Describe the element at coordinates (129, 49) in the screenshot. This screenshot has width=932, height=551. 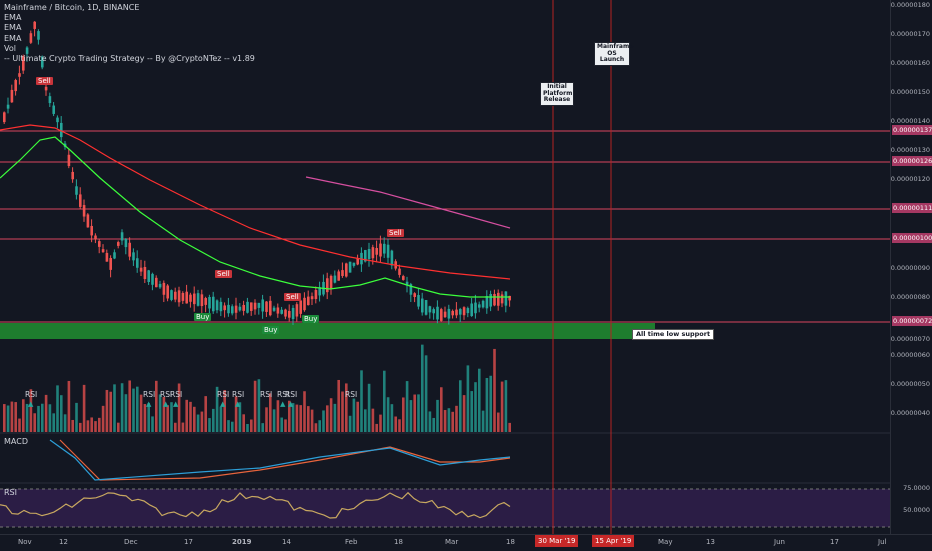
I see `legend-vol: Vol` at that location.